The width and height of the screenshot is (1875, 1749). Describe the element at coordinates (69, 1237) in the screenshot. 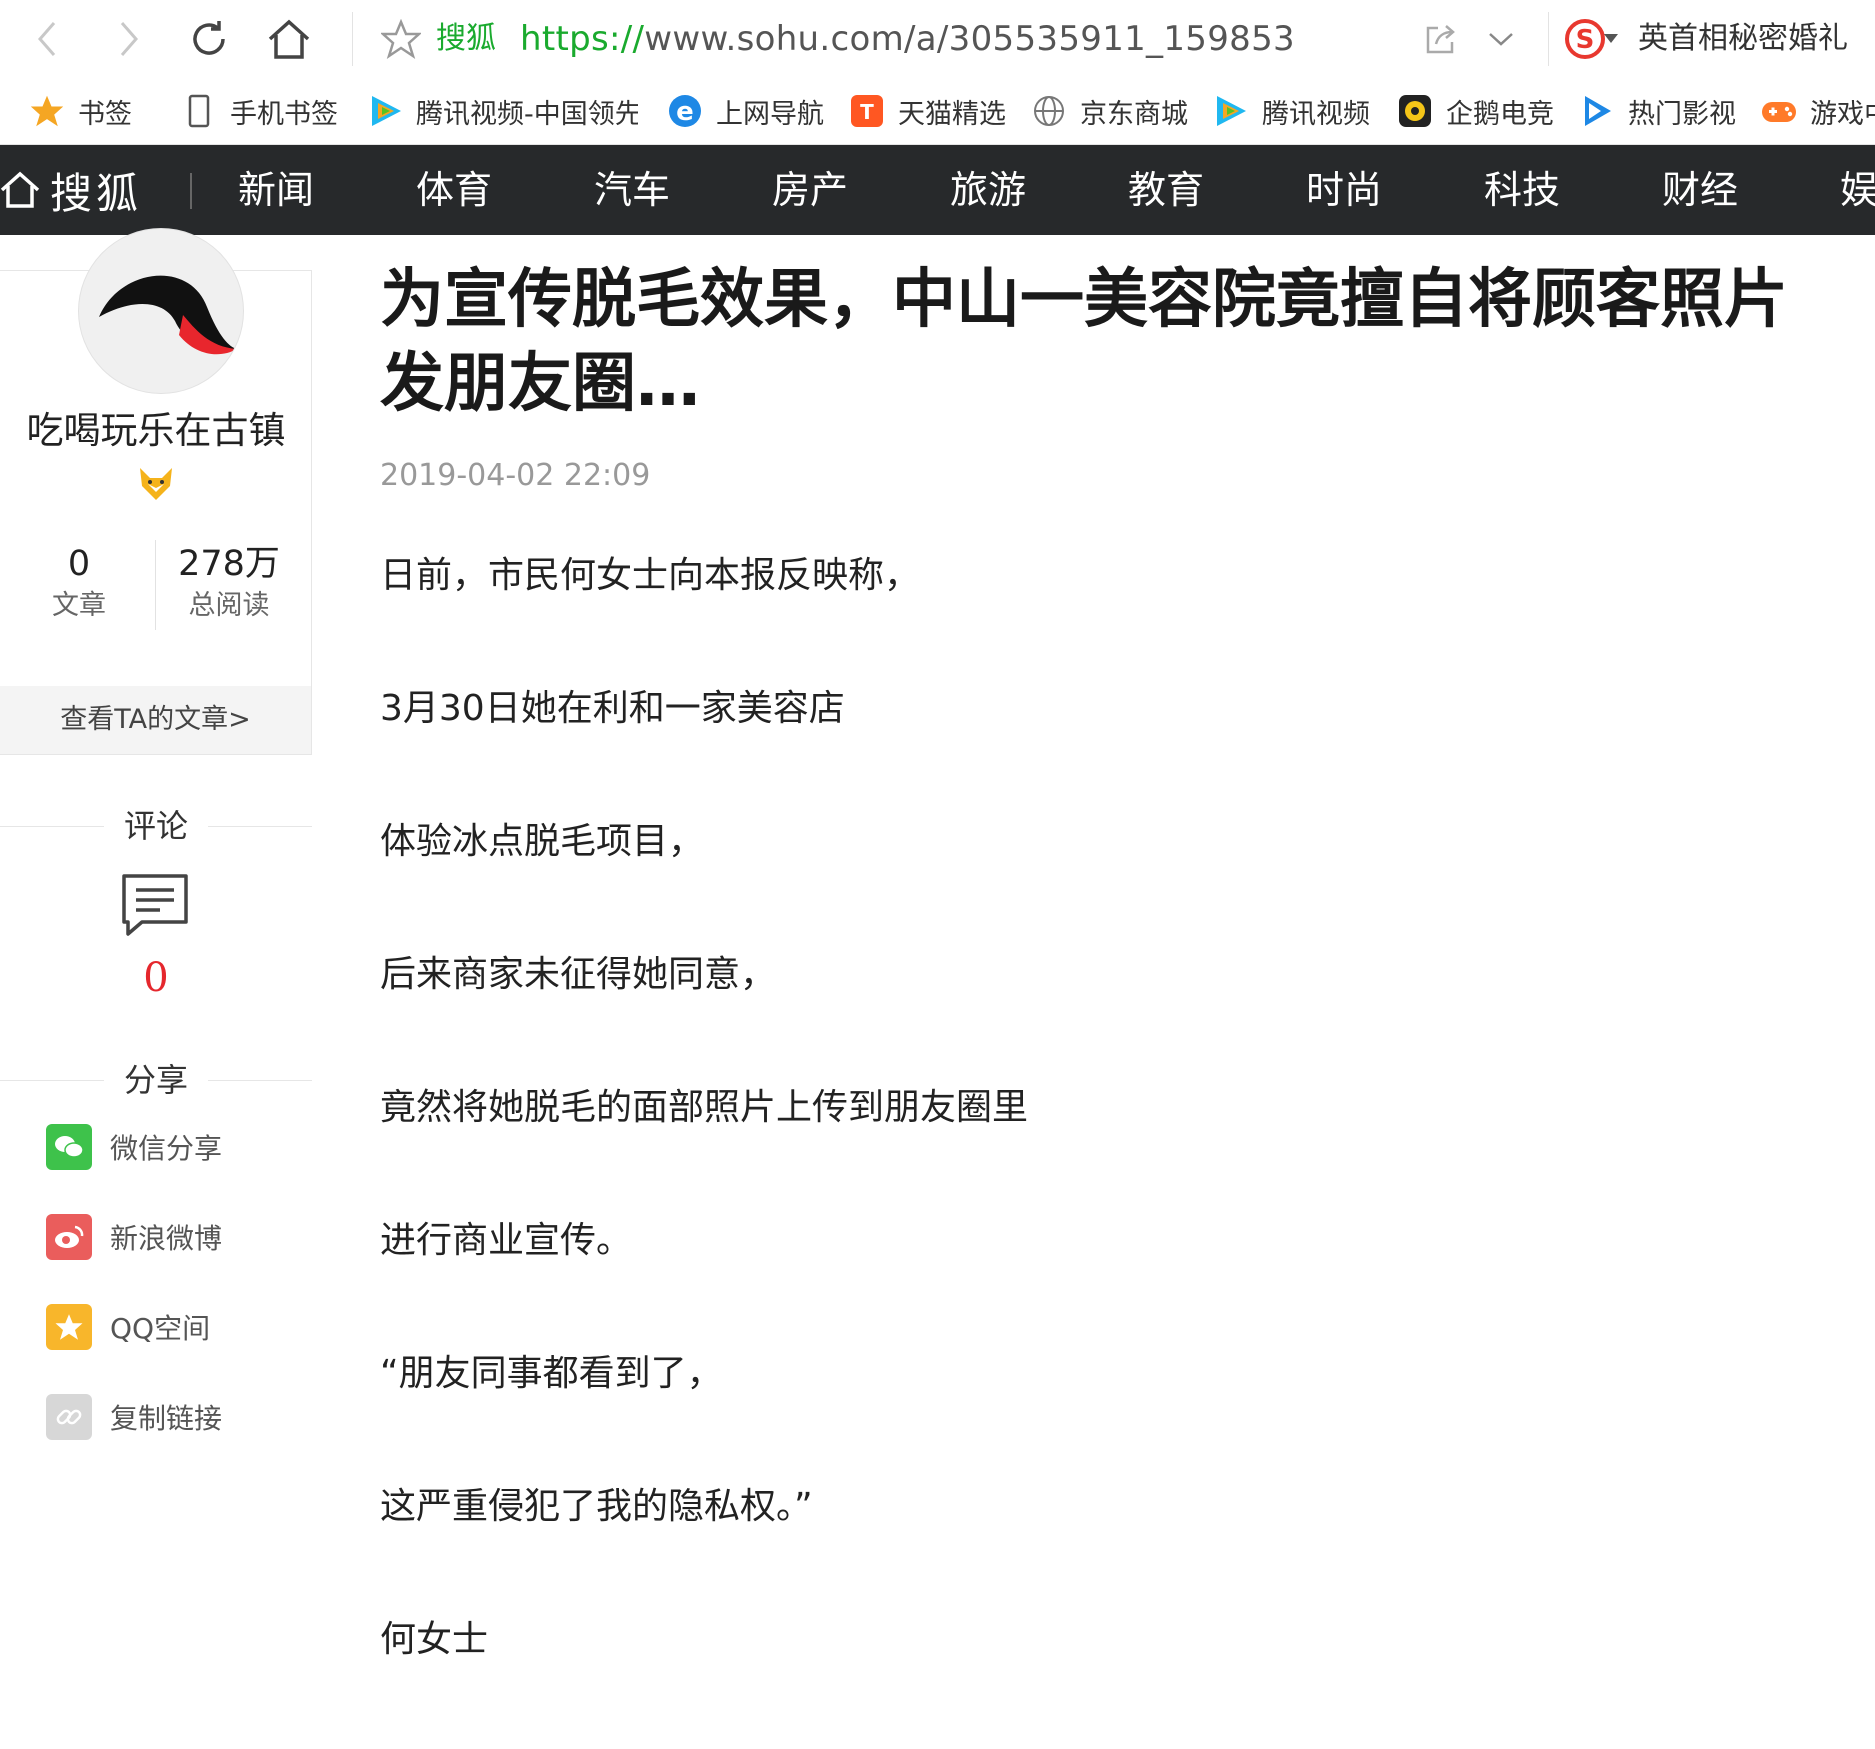

I see `weibo-icon` at that location.